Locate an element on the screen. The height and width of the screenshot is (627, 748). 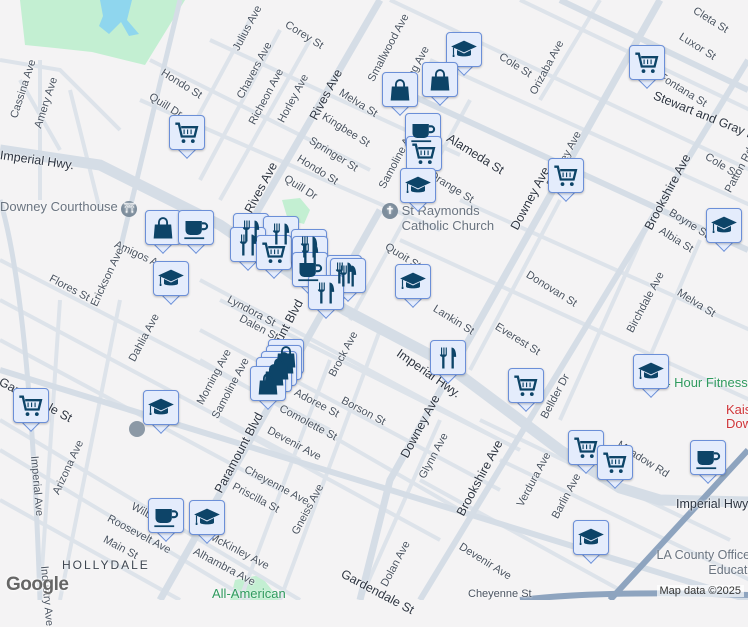
place-name: Downey Courthouse is located at coordinates (59, 206).